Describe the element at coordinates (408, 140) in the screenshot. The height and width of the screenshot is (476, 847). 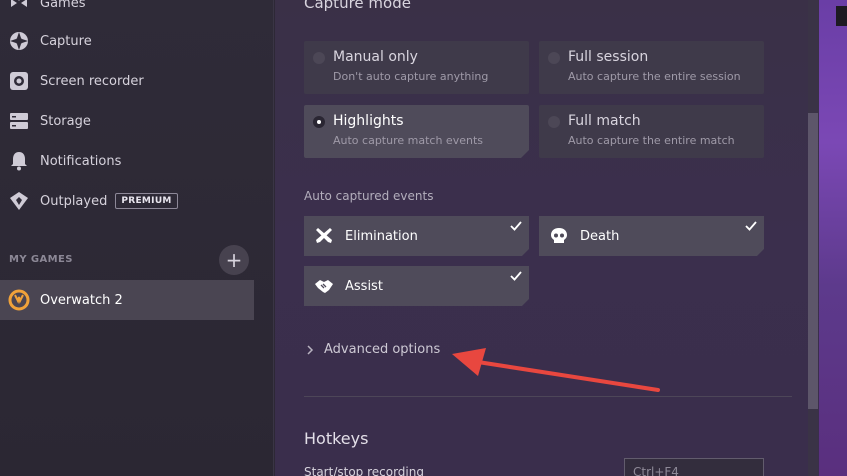
I see `mode-subtitle: Auto capture match events` at that location.